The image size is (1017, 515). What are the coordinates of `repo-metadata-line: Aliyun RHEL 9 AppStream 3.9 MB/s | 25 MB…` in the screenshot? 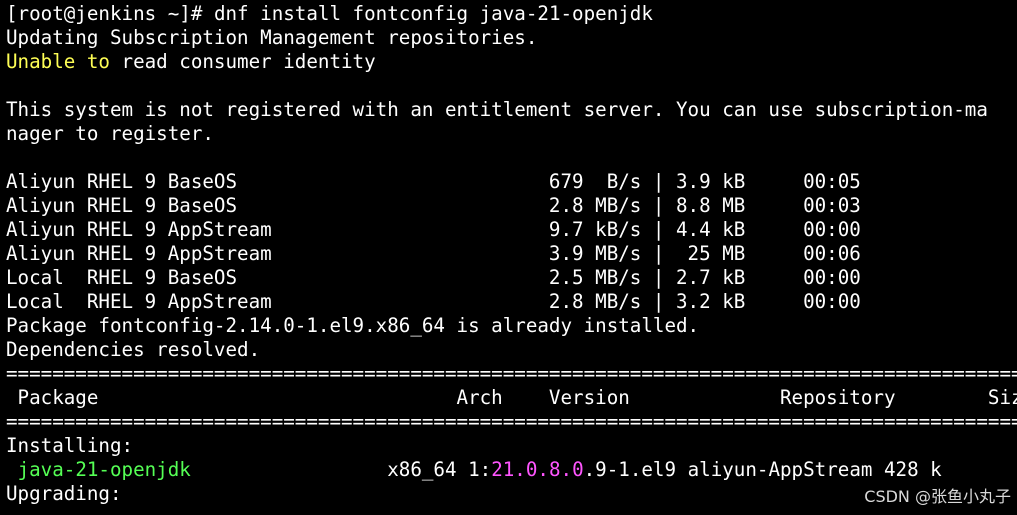 It's located at (433, 253).